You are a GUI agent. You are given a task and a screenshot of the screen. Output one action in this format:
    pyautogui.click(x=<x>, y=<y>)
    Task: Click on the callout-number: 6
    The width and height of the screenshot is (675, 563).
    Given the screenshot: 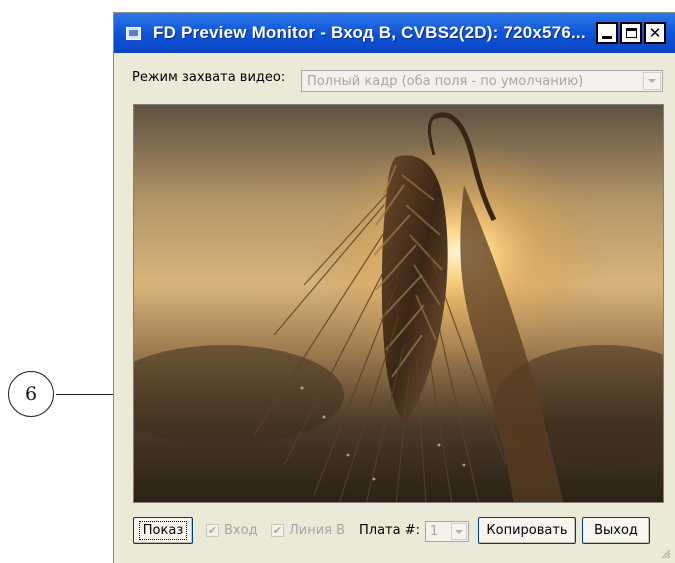 What is the action you would take?
    pyautogui.click(x=31, y=394)
    